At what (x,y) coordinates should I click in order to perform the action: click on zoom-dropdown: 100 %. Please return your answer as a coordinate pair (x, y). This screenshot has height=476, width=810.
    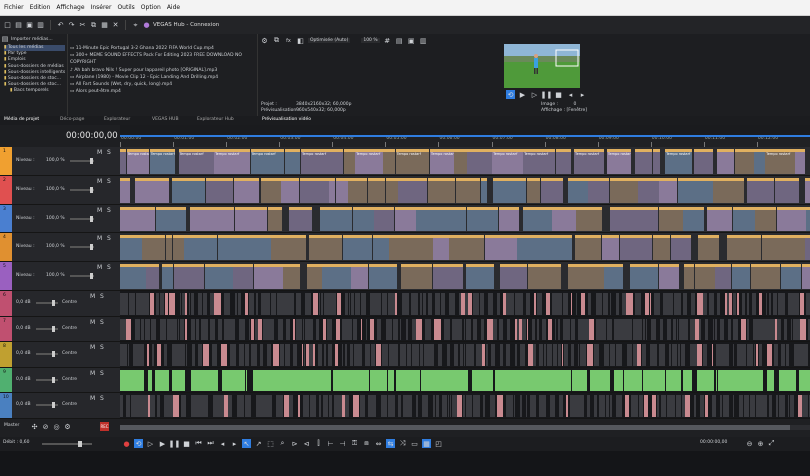
    Looking at the image, I should click on (370, 40).